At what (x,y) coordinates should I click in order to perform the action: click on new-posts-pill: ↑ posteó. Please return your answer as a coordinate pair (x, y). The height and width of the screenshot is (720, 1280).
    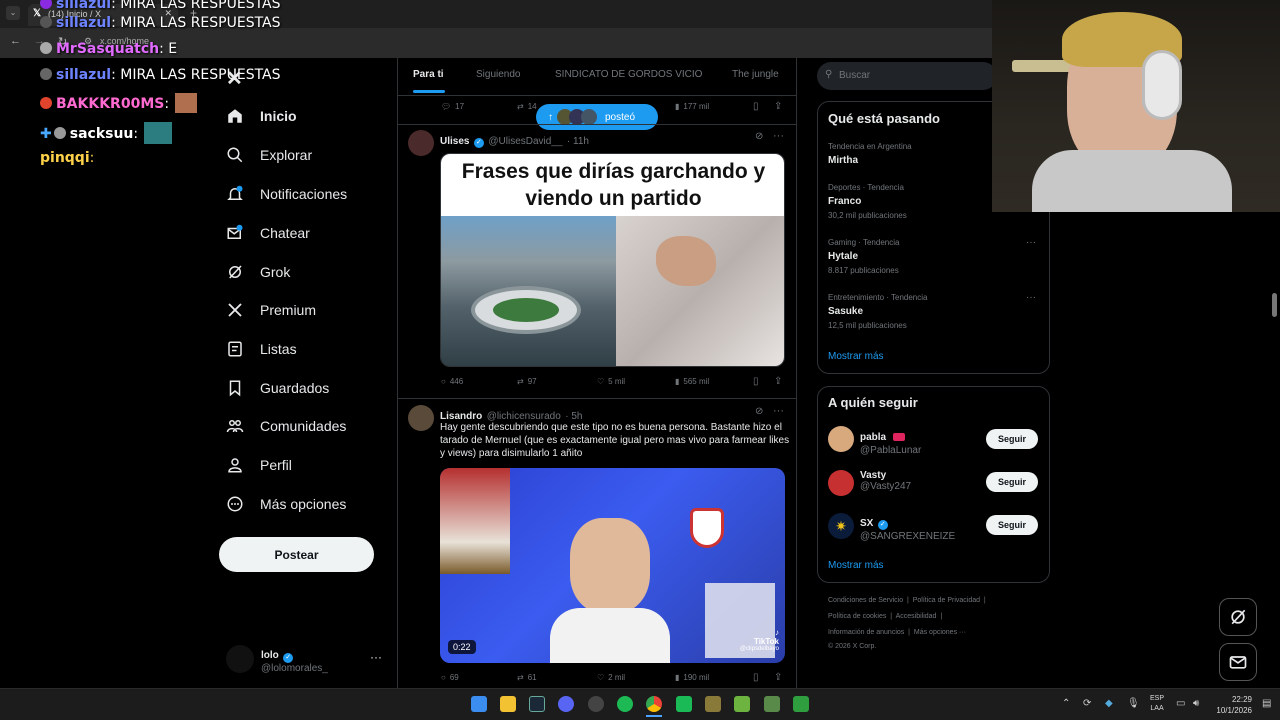
    Looking at the image, I should click on (597, 117).